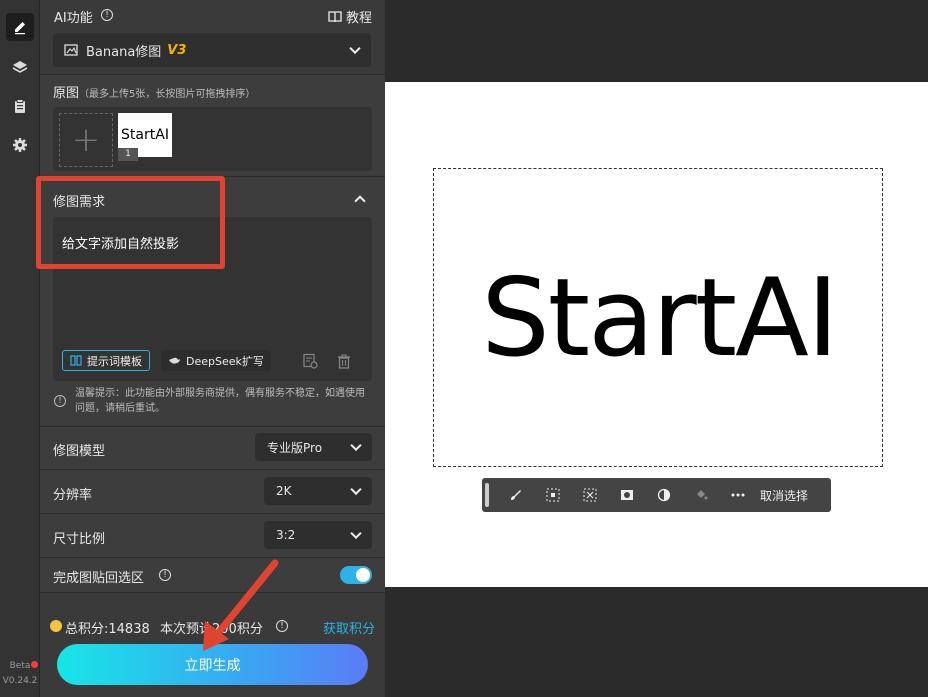 The width and height of the screenshot is (928, 697). I want to click on beta-dot, so click(34, 664).